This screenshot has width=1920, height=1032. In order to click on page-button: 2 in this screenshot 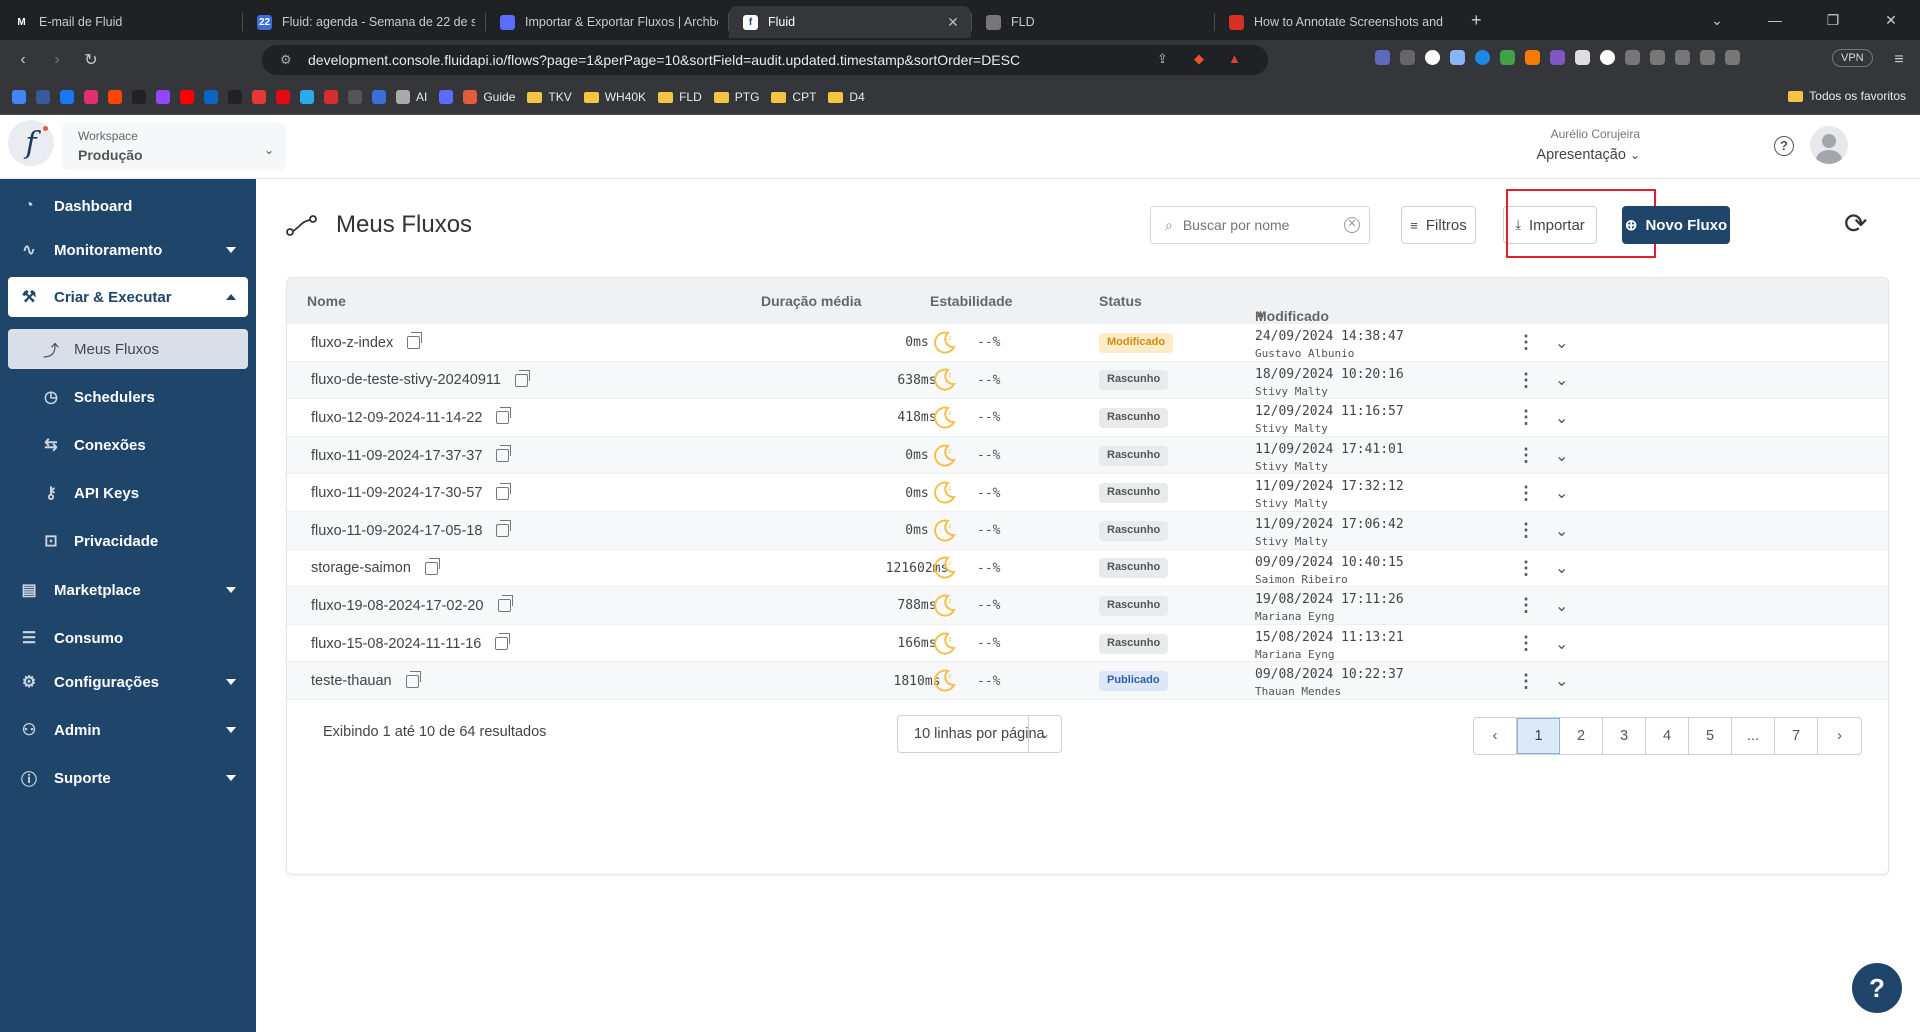, I will do `click(1581, 736)`.